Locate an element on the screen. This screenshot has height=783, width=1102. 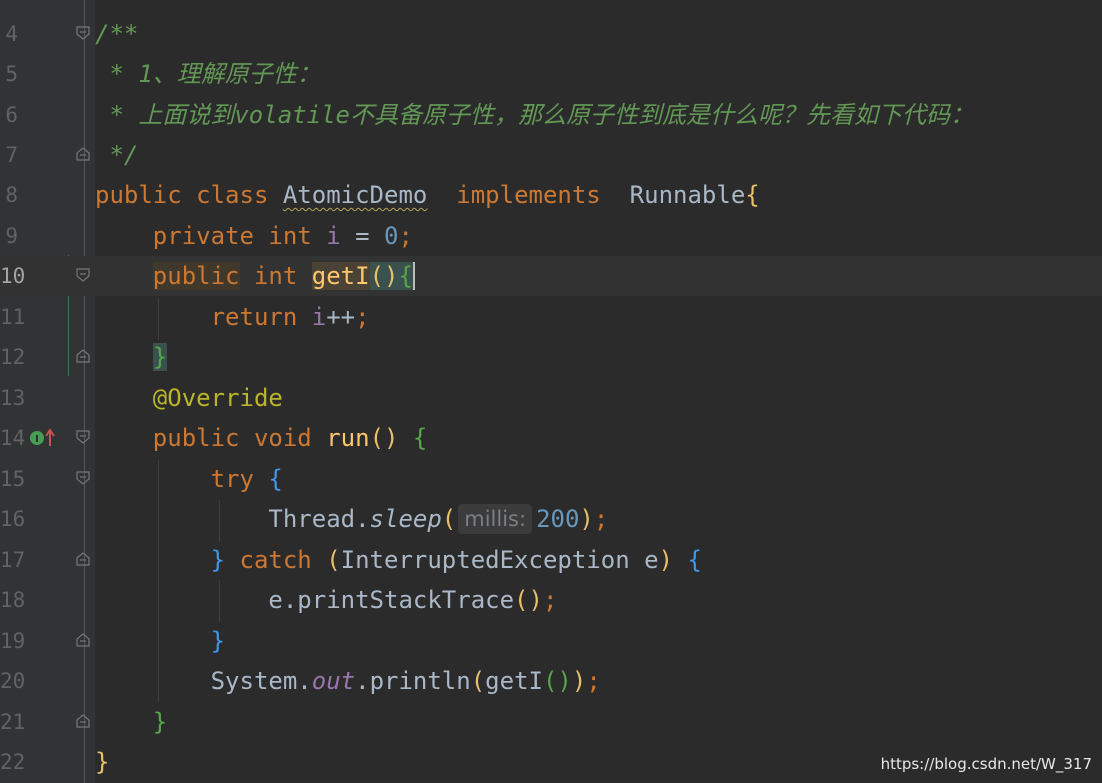
operator: ++ is located at coordinates (341, 317).